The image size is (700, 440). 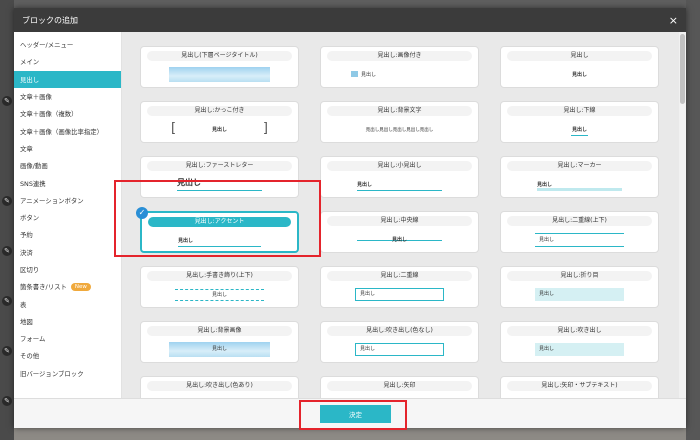 I want to click on block-card-caption: 見出し:中央線, so click(x=399, y=221).